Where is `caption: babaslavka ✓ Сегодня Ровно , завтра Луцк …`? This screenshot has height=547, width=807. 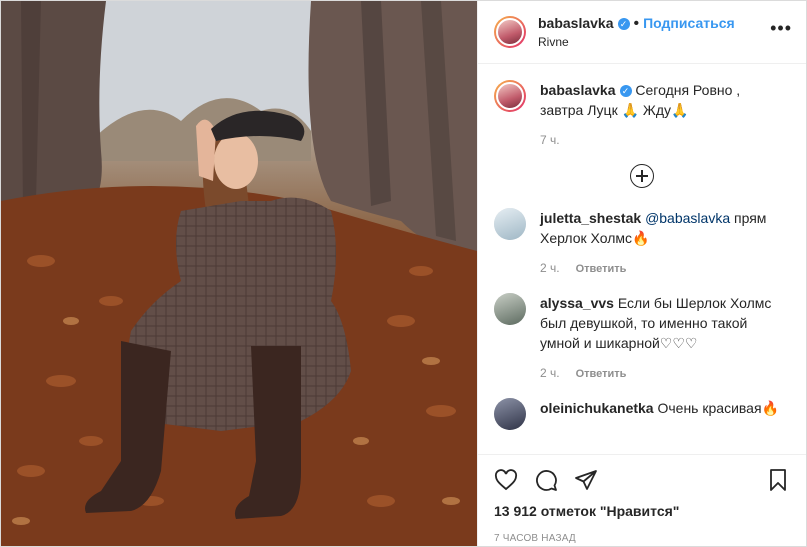 caption: babaslavka ✓ Сегодня Ровно , завтра Луцк … is located at coordinates (642, 115).